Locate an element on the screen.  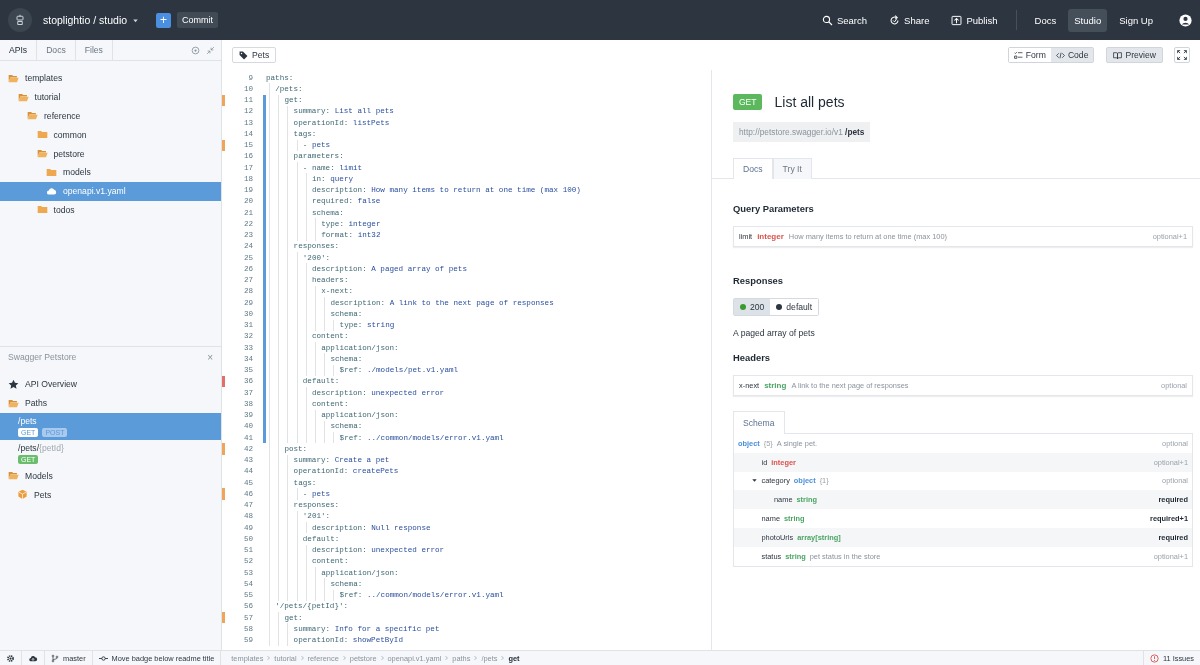
toolbar-action: Share is located at coordinates (909, 20).